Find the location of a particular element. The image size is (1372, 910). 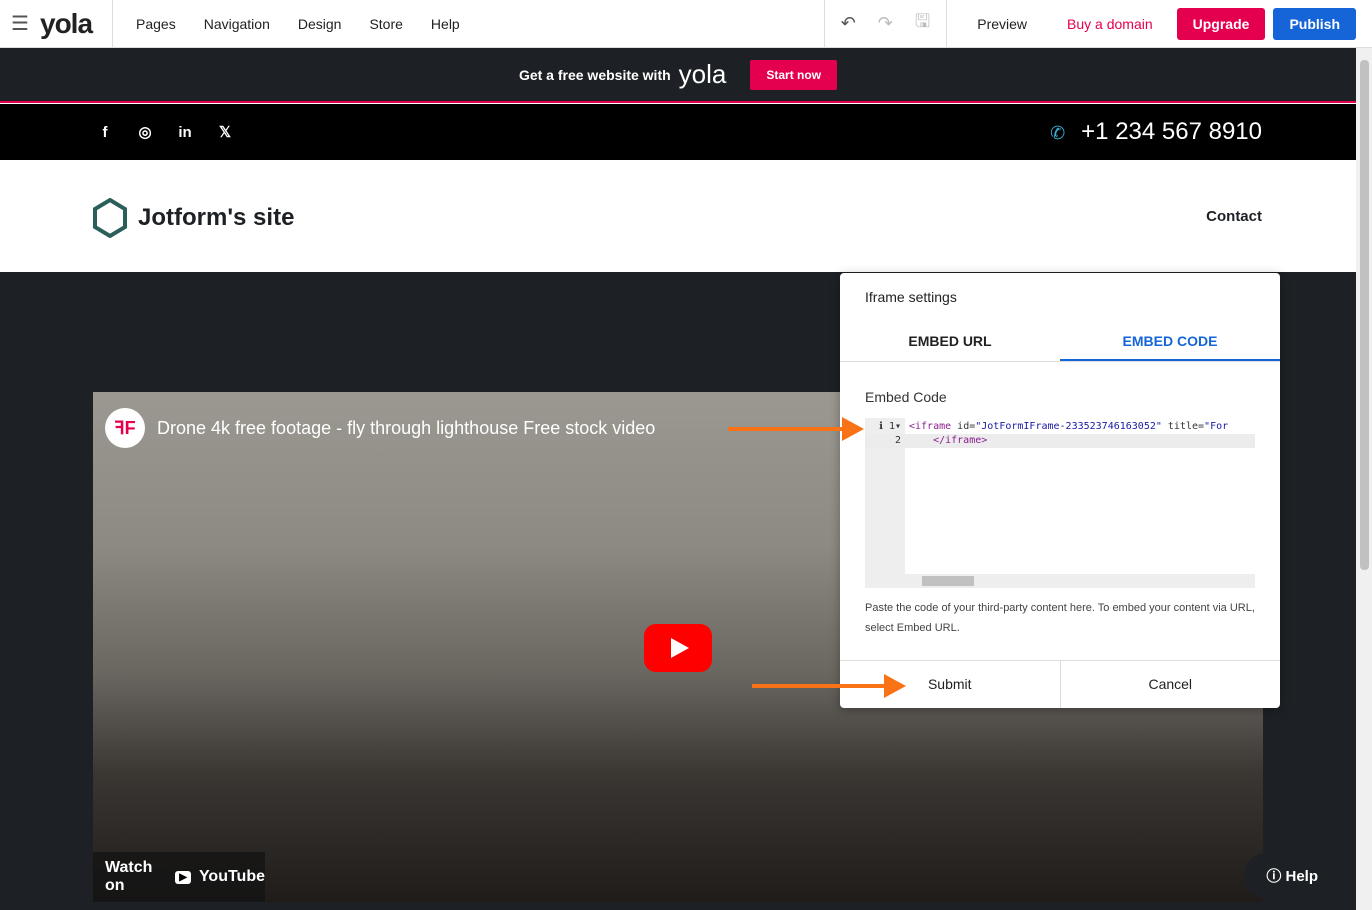

tab-embed-code: EMBED CODE is located at coordinates (1170, 342).